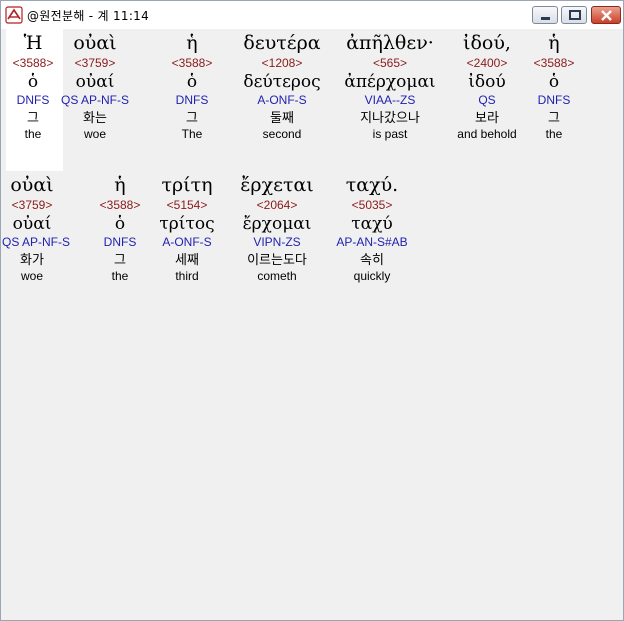 The image size is (624, 621). I want to click on word-english: cometh, so click(277, 276).